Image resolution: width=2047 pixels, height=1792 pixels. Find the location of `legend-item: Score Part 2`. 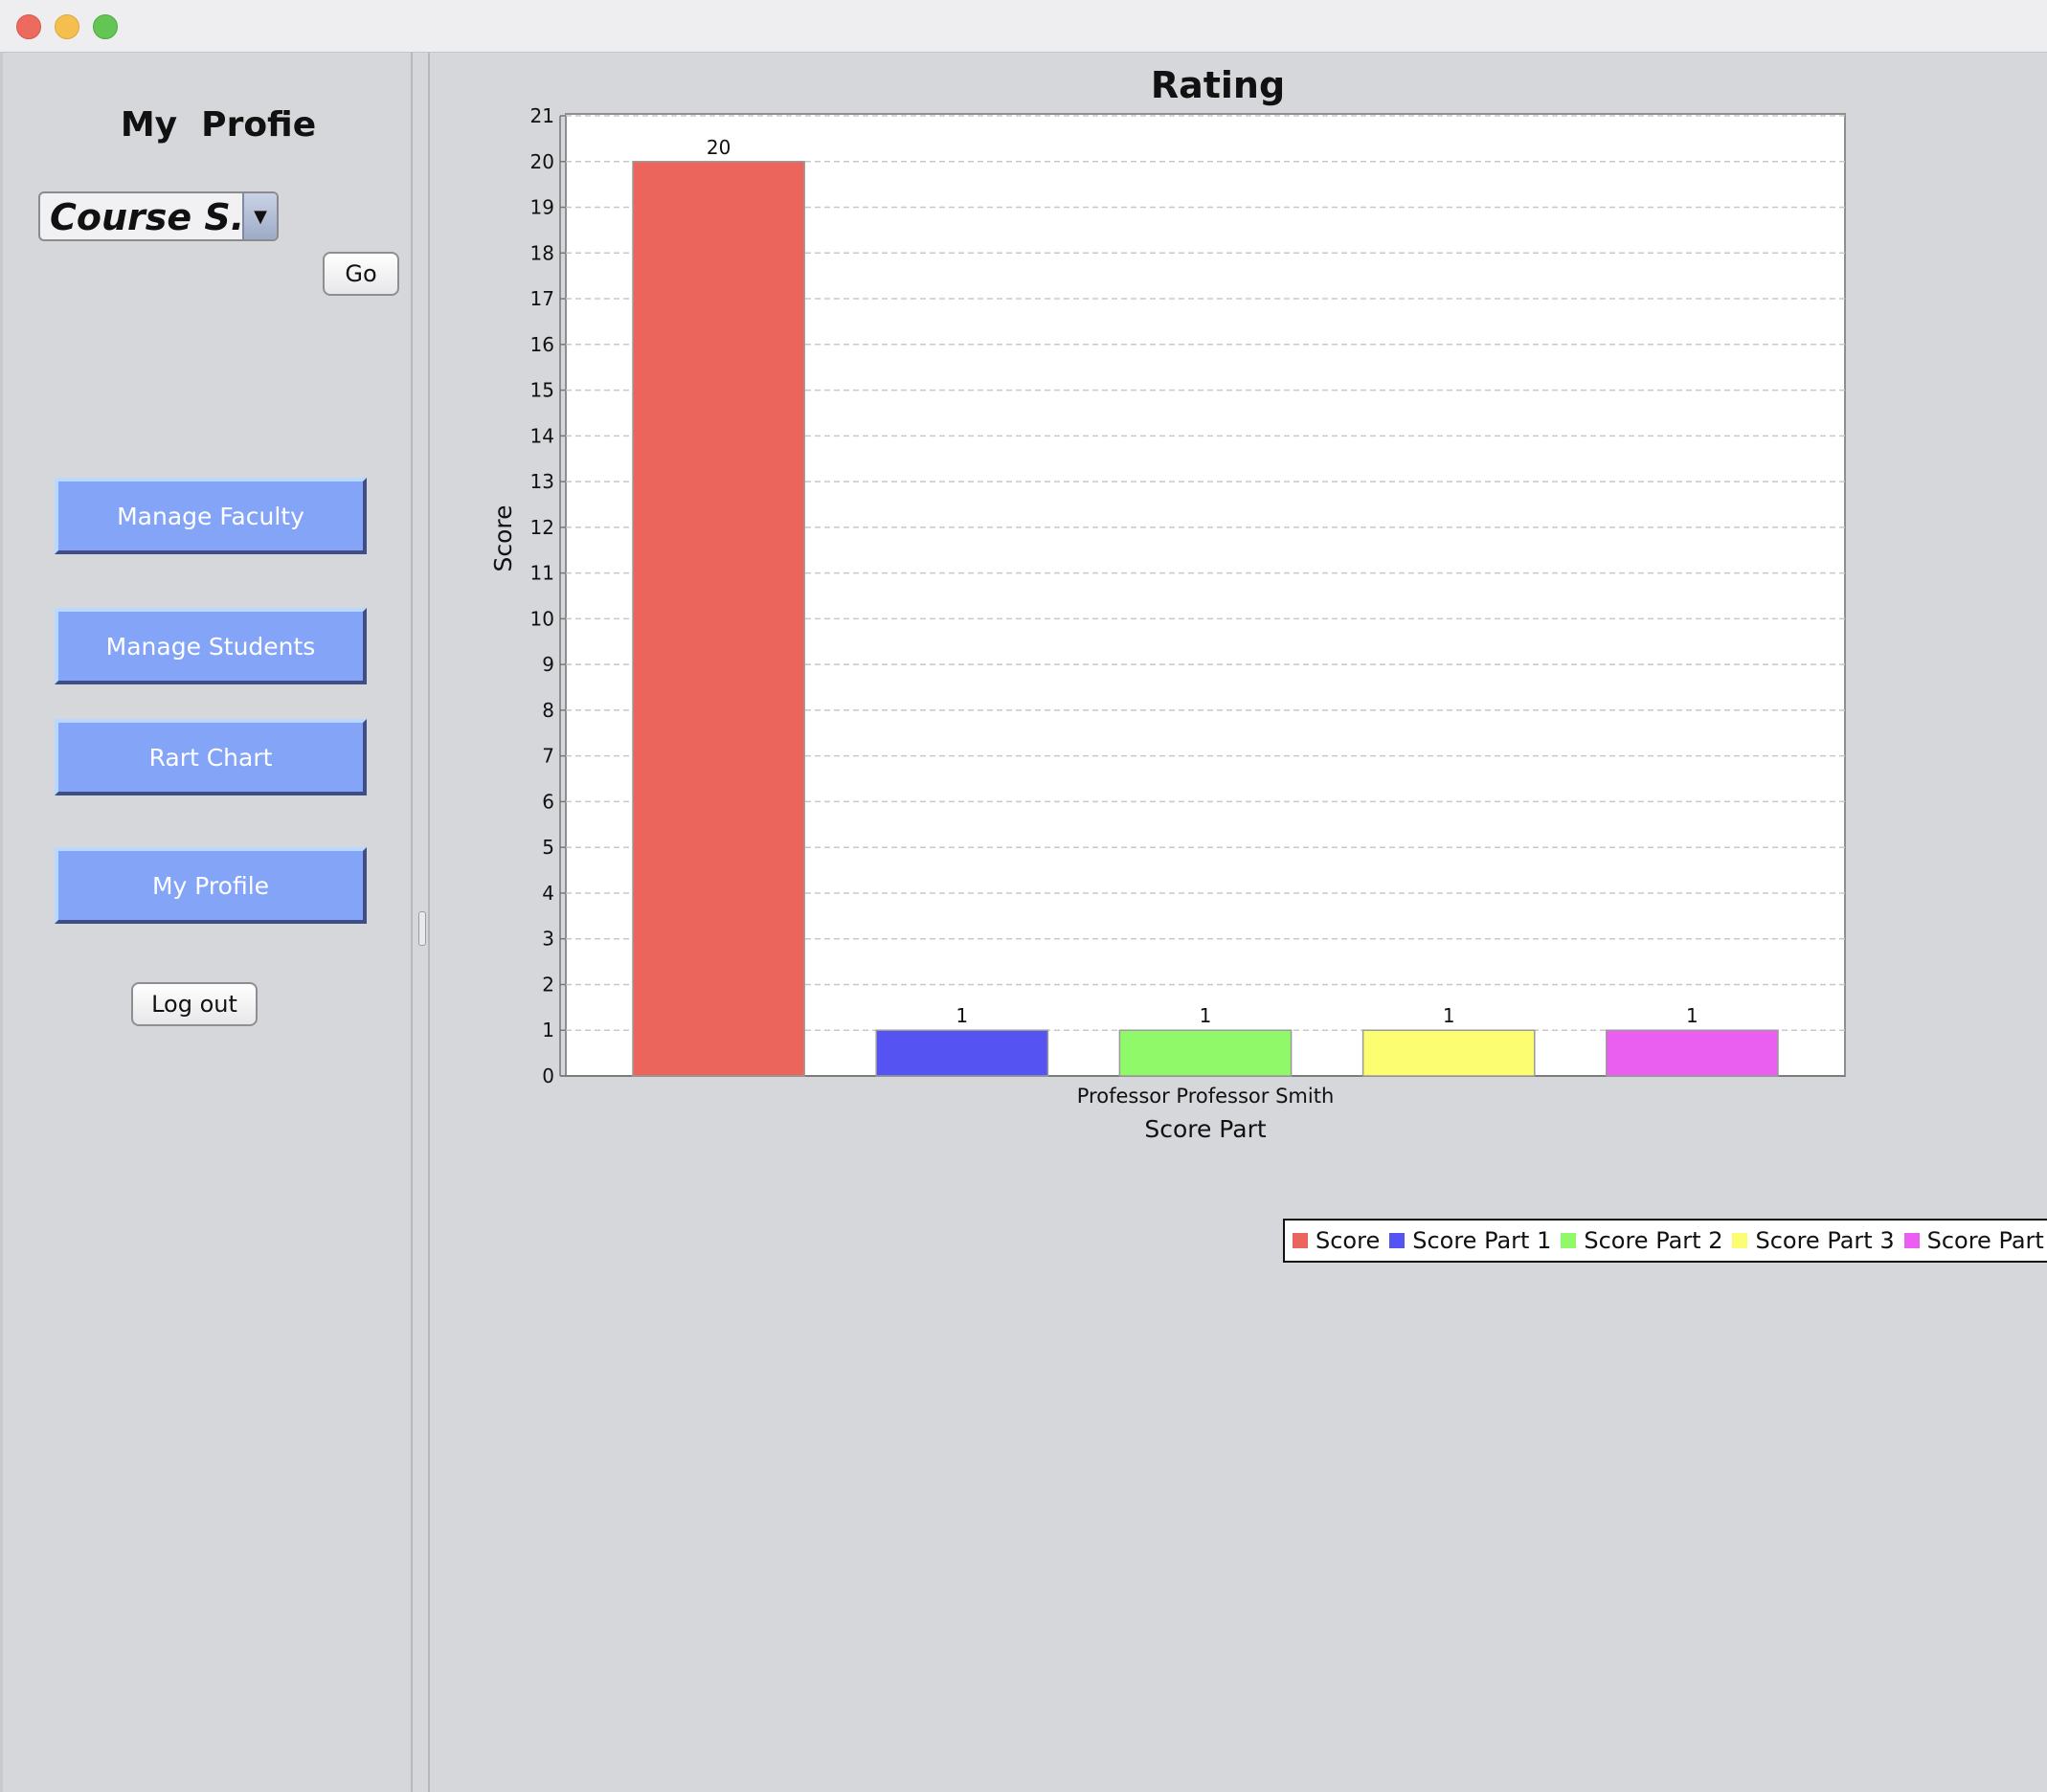

legend-item: Score Part 2 is located at coordinates (1641, 1241).